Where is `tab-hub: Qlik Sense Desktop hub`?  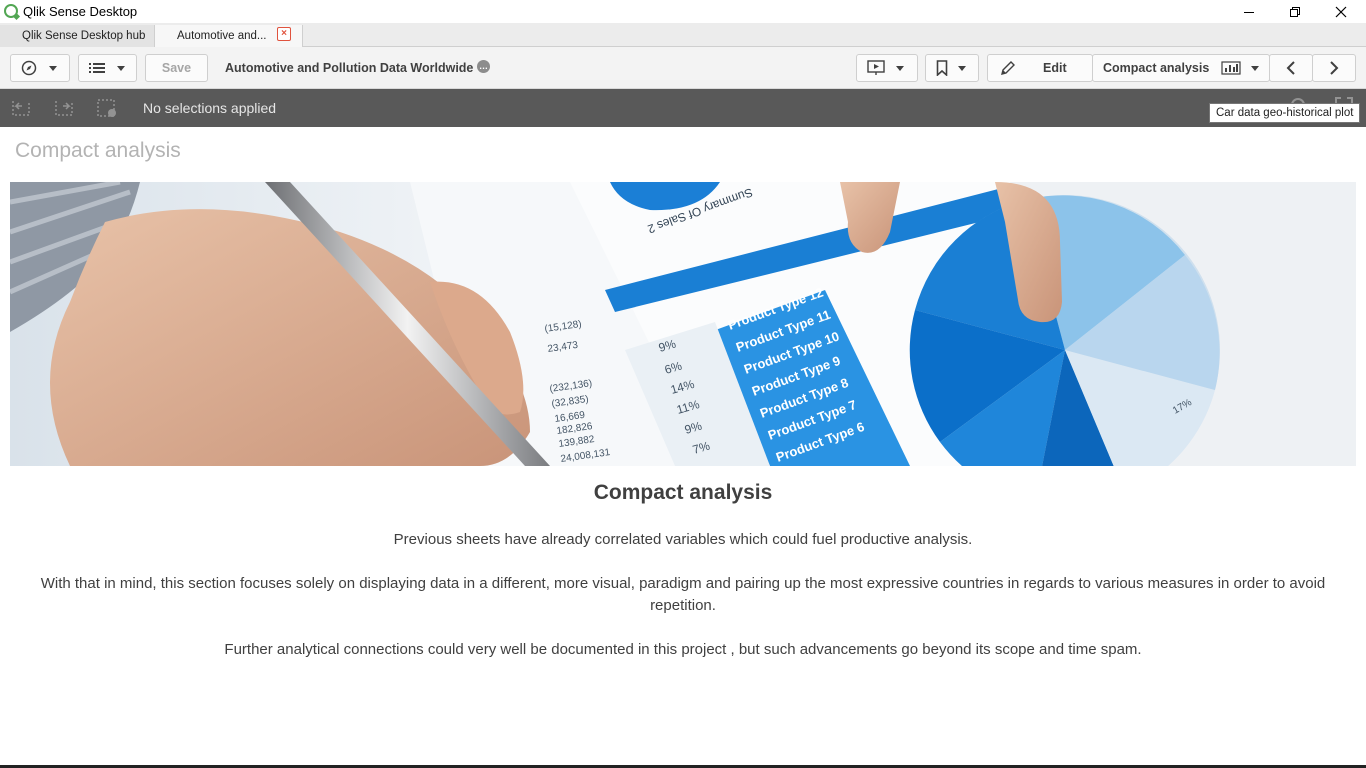
tab-hub: Qlik Sense Desktop hub is located at coordinates (77, 36).